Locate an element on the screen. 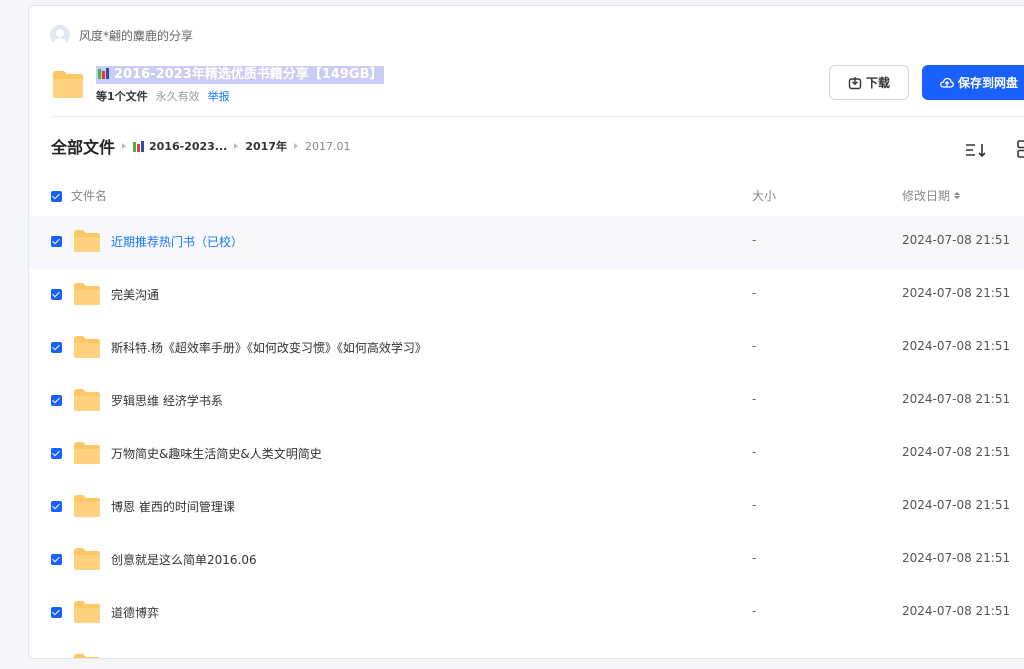  column-name: 文件名 is located at coordinates (89, 196).